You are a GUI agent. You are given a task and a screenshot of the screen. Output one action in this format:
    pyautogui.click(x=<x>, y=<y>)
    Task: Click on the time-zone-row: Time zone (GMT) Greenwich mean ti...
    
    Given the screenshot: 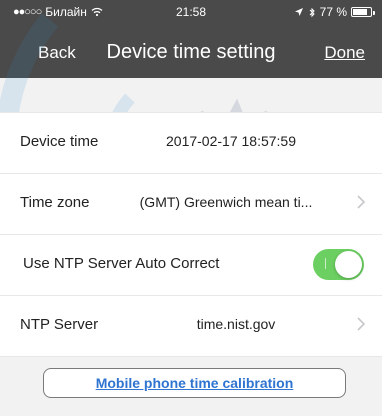 What is the action you would take?
    pyautogui.click(x=191, y=203)
    